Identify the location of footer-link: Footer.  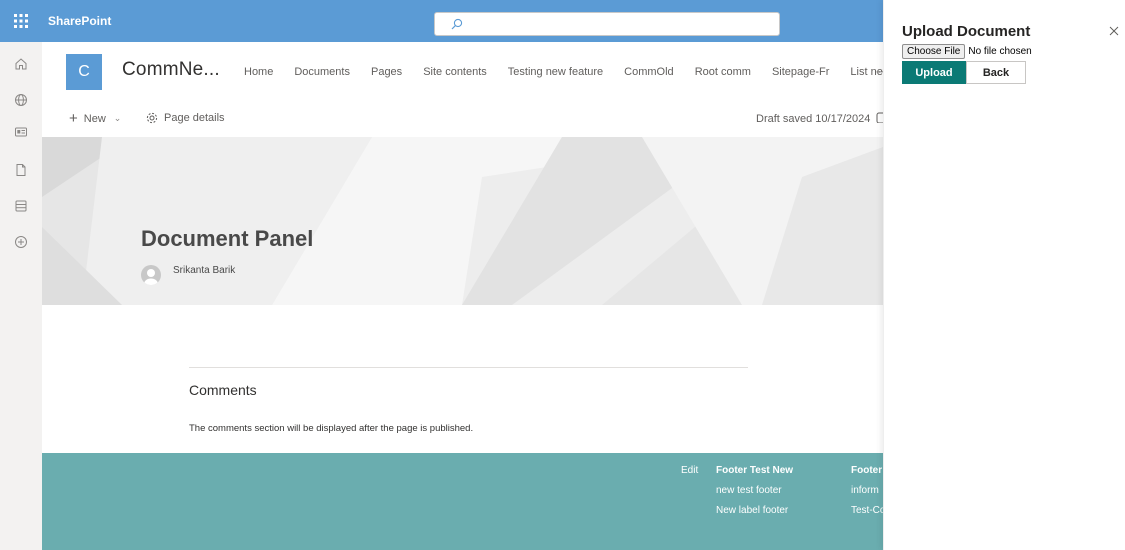
(867, 470).